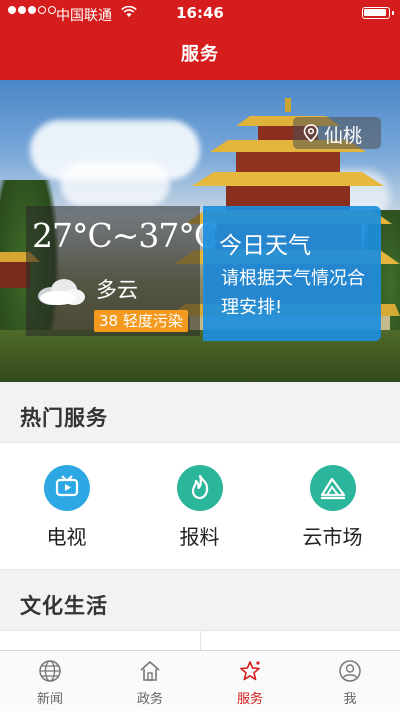  What do you see at coordinates (350, 699) in the screenshot?
I see `tab-label: 我` at bounding box center [350, 699].